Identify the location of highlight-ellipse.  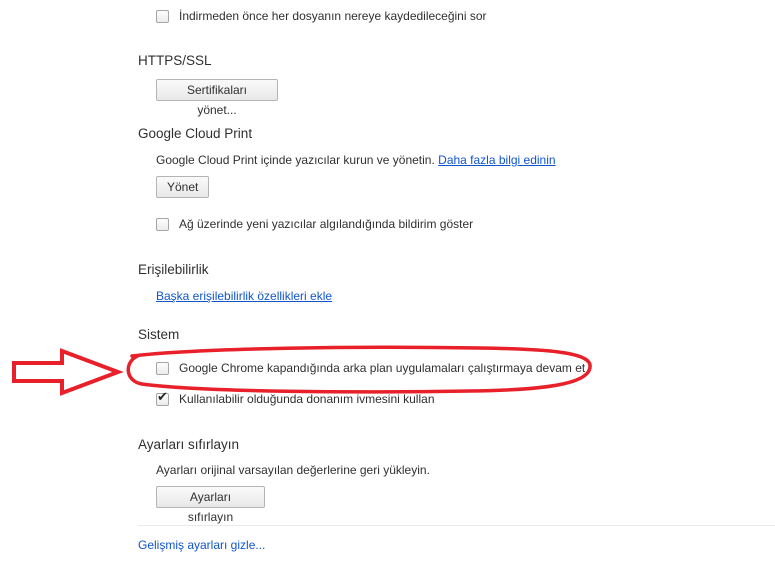
(359, 369).